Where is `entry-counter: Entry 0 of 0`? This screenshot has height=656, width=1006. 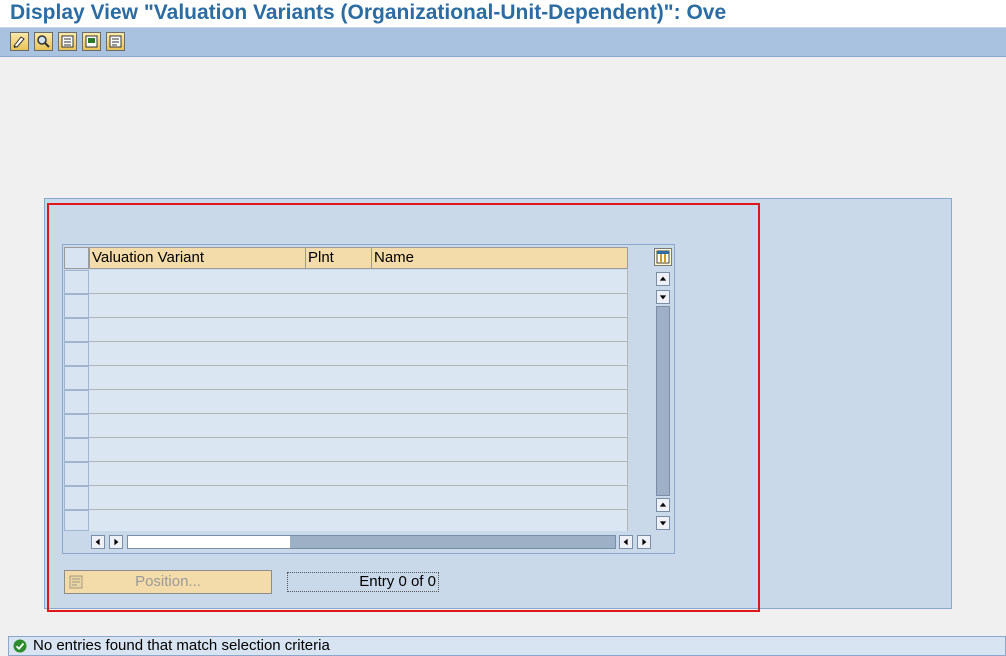
entry-counter: Entry 0 of 0 is located at coordinates (363, 582).